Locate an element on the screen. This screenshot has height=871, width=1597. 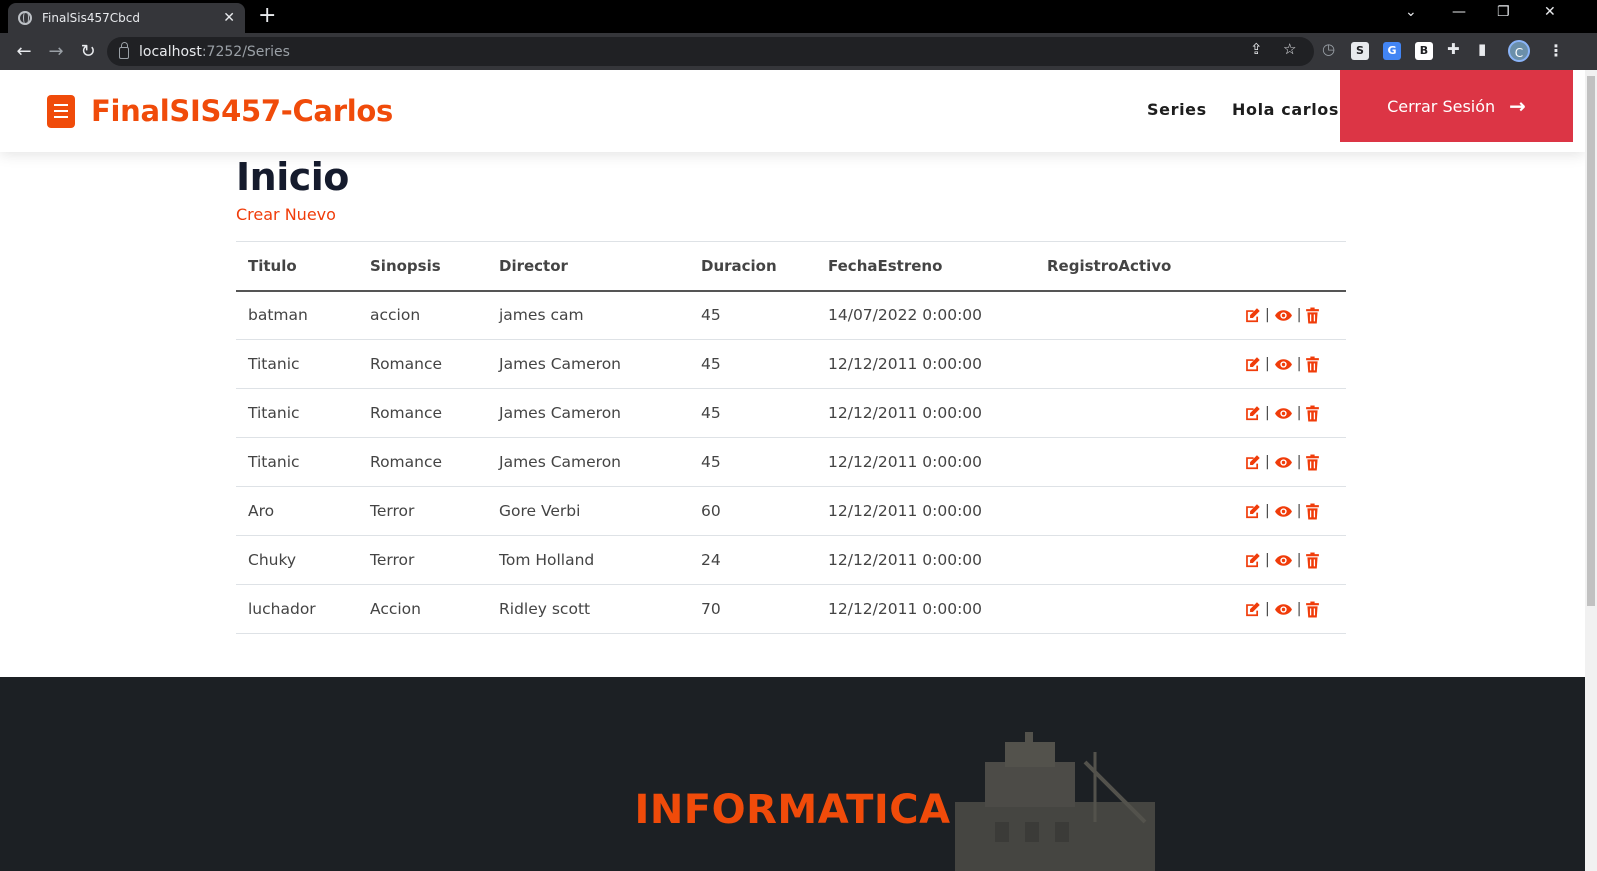
scrollbar-thumb is located at coordinates (1591, 341).